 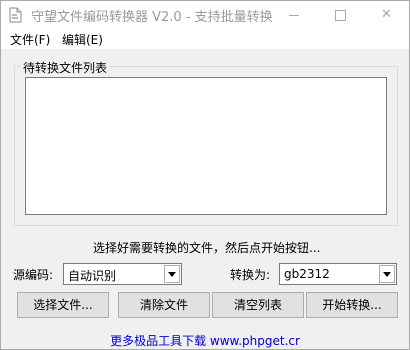 What do you see at coordinates (122, 274) in the screenshot?
I see `source-encoding-select: 自动识别` at bounding box center [122, 274].